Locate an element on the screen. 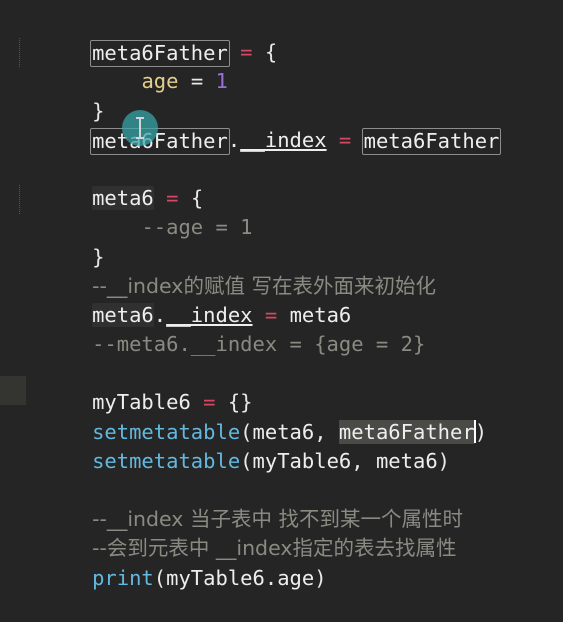 Image resolution: width=563 pixels, height=622 pixels. code-line-16-blank is located at coordinates (281, 461).